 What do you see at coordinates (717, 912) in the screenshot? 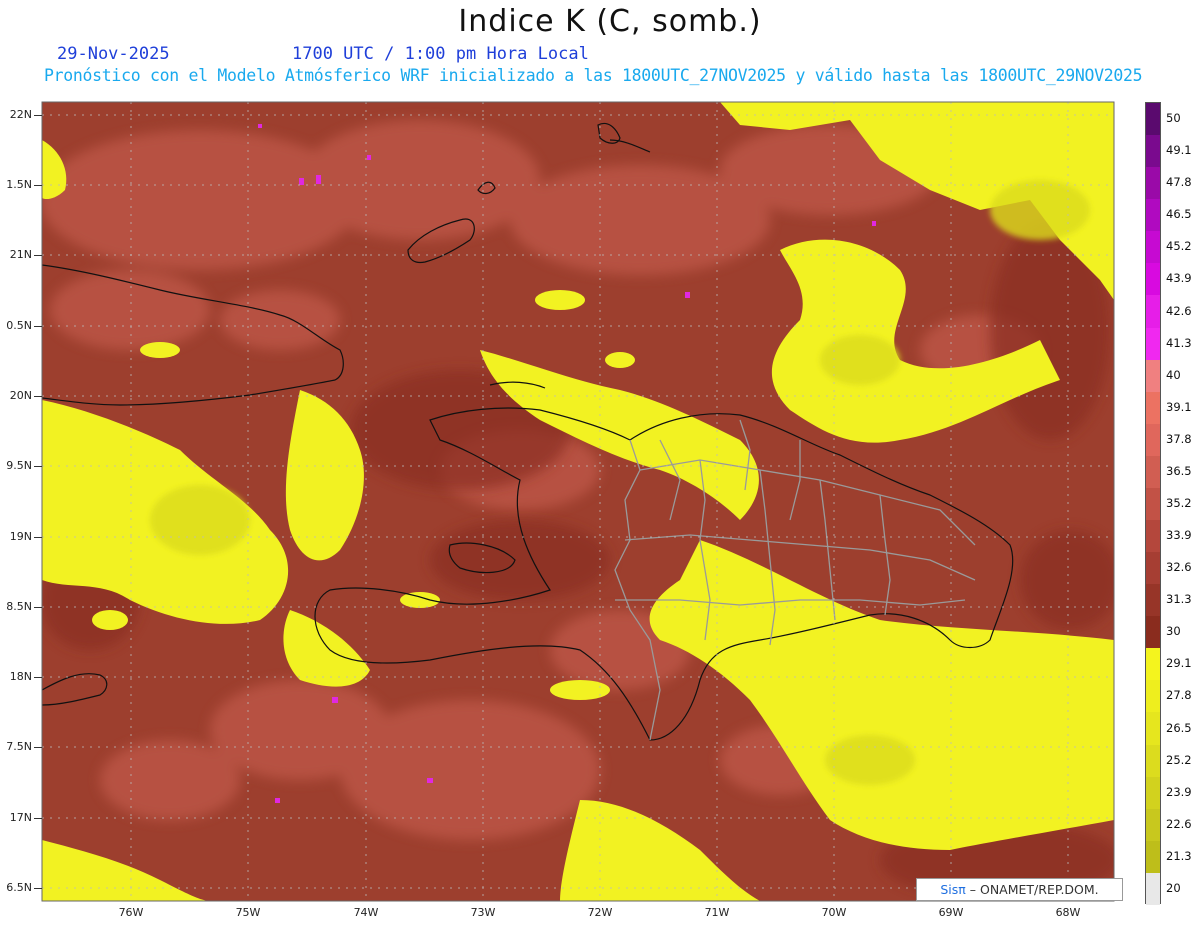
I see `lon-label: 71W` at bounding box center [717, 912].